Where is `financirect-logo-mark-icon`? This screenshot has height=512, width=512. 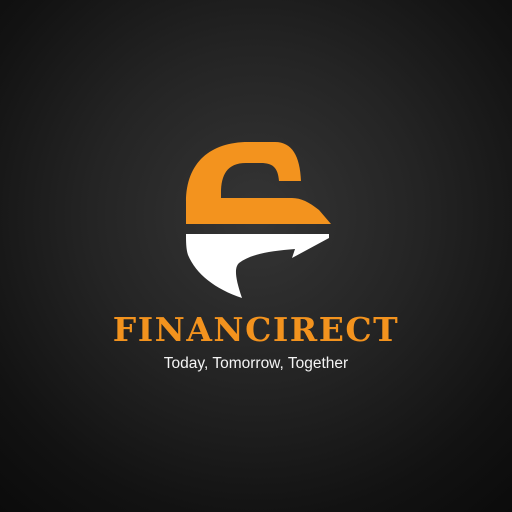 financirect-logo-mark-icon is located at coordinates (258, 220).